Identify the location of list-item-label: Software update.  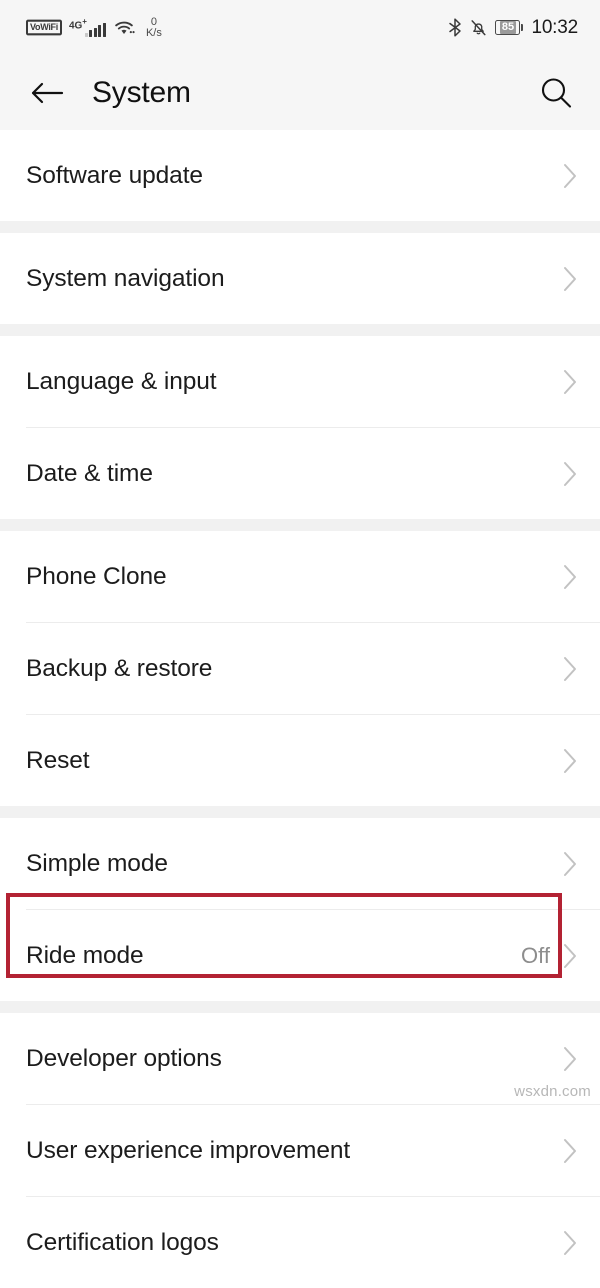
(114, 175).